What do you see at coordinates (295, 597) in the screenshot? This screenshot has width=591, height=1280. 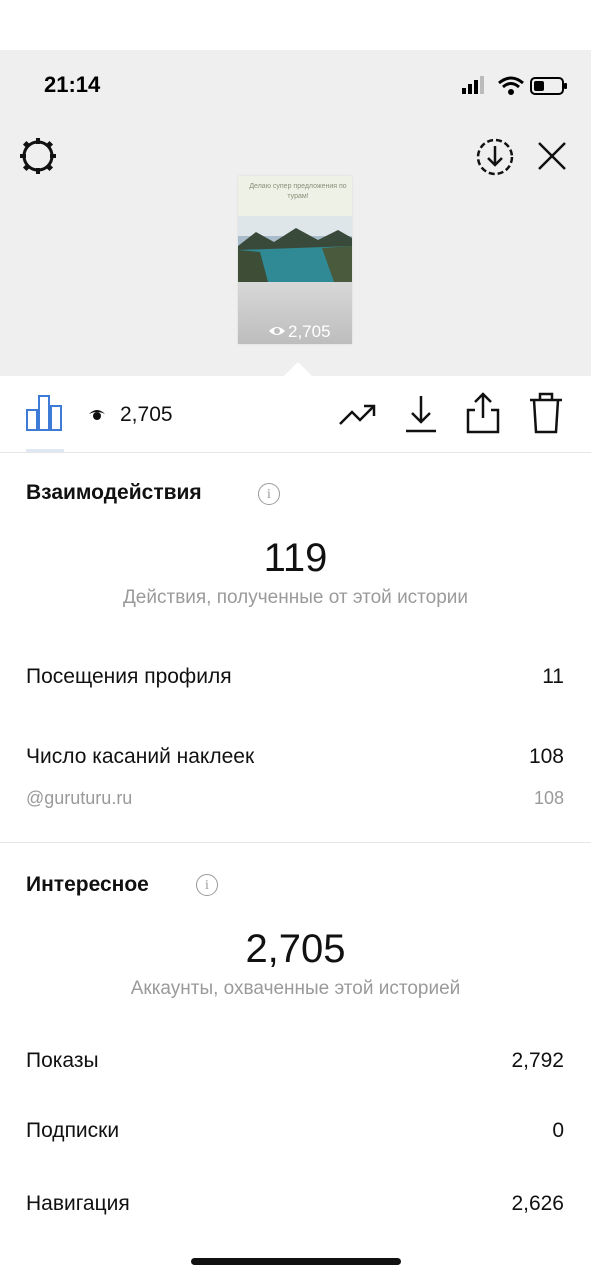 I see `interactions-caption: Действия, полученные от этой истории` at bounding box center [295, 597].